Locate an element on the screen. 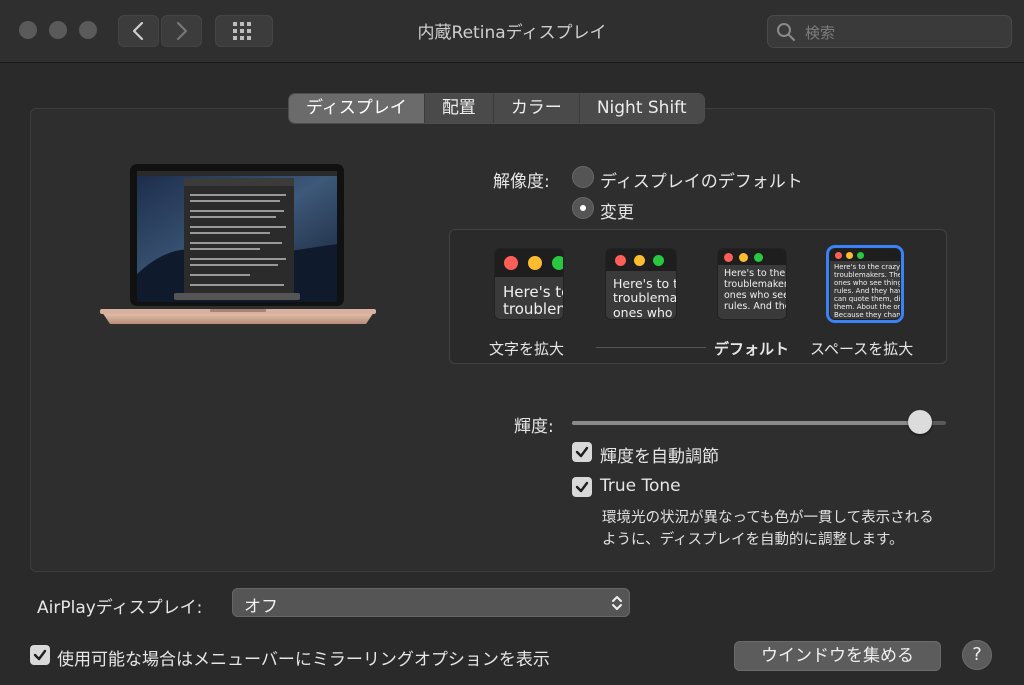 The image size is (1024, 685). scale-option-larger-text: Here's to troublem is located at coordinates (529, 284).